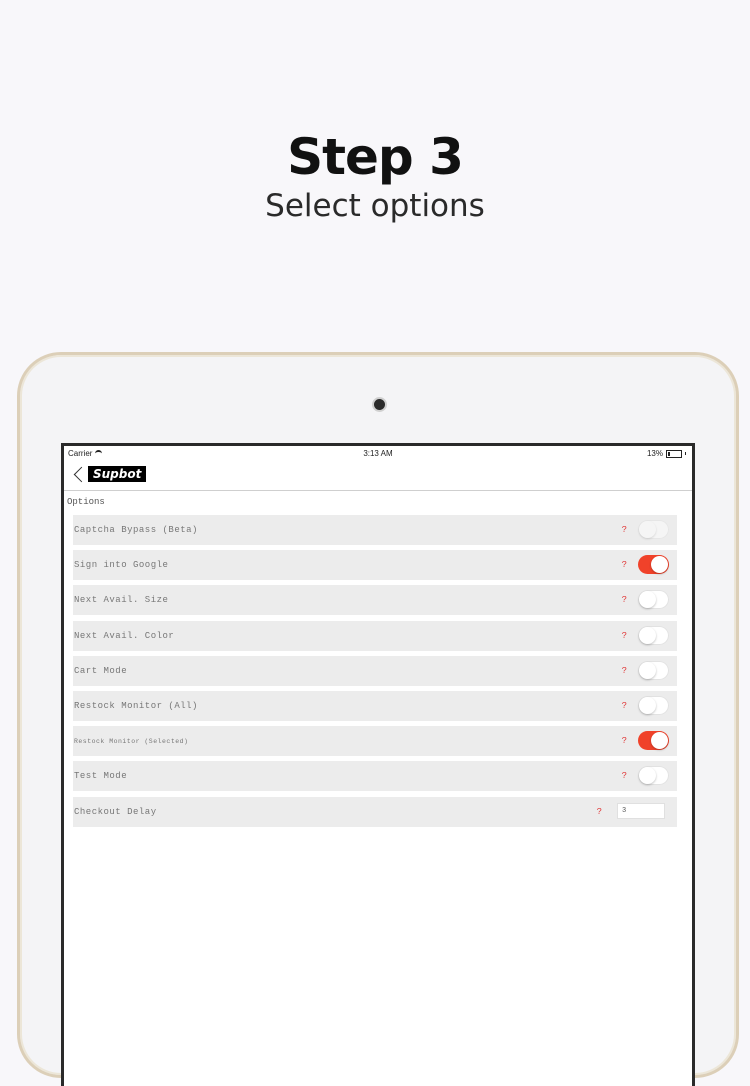 The height and width of the screenshot is (1086, 750). Describe the element at coordinates (101, 670) in the screenshot. I see `option-label: Cart Mode` at that location.